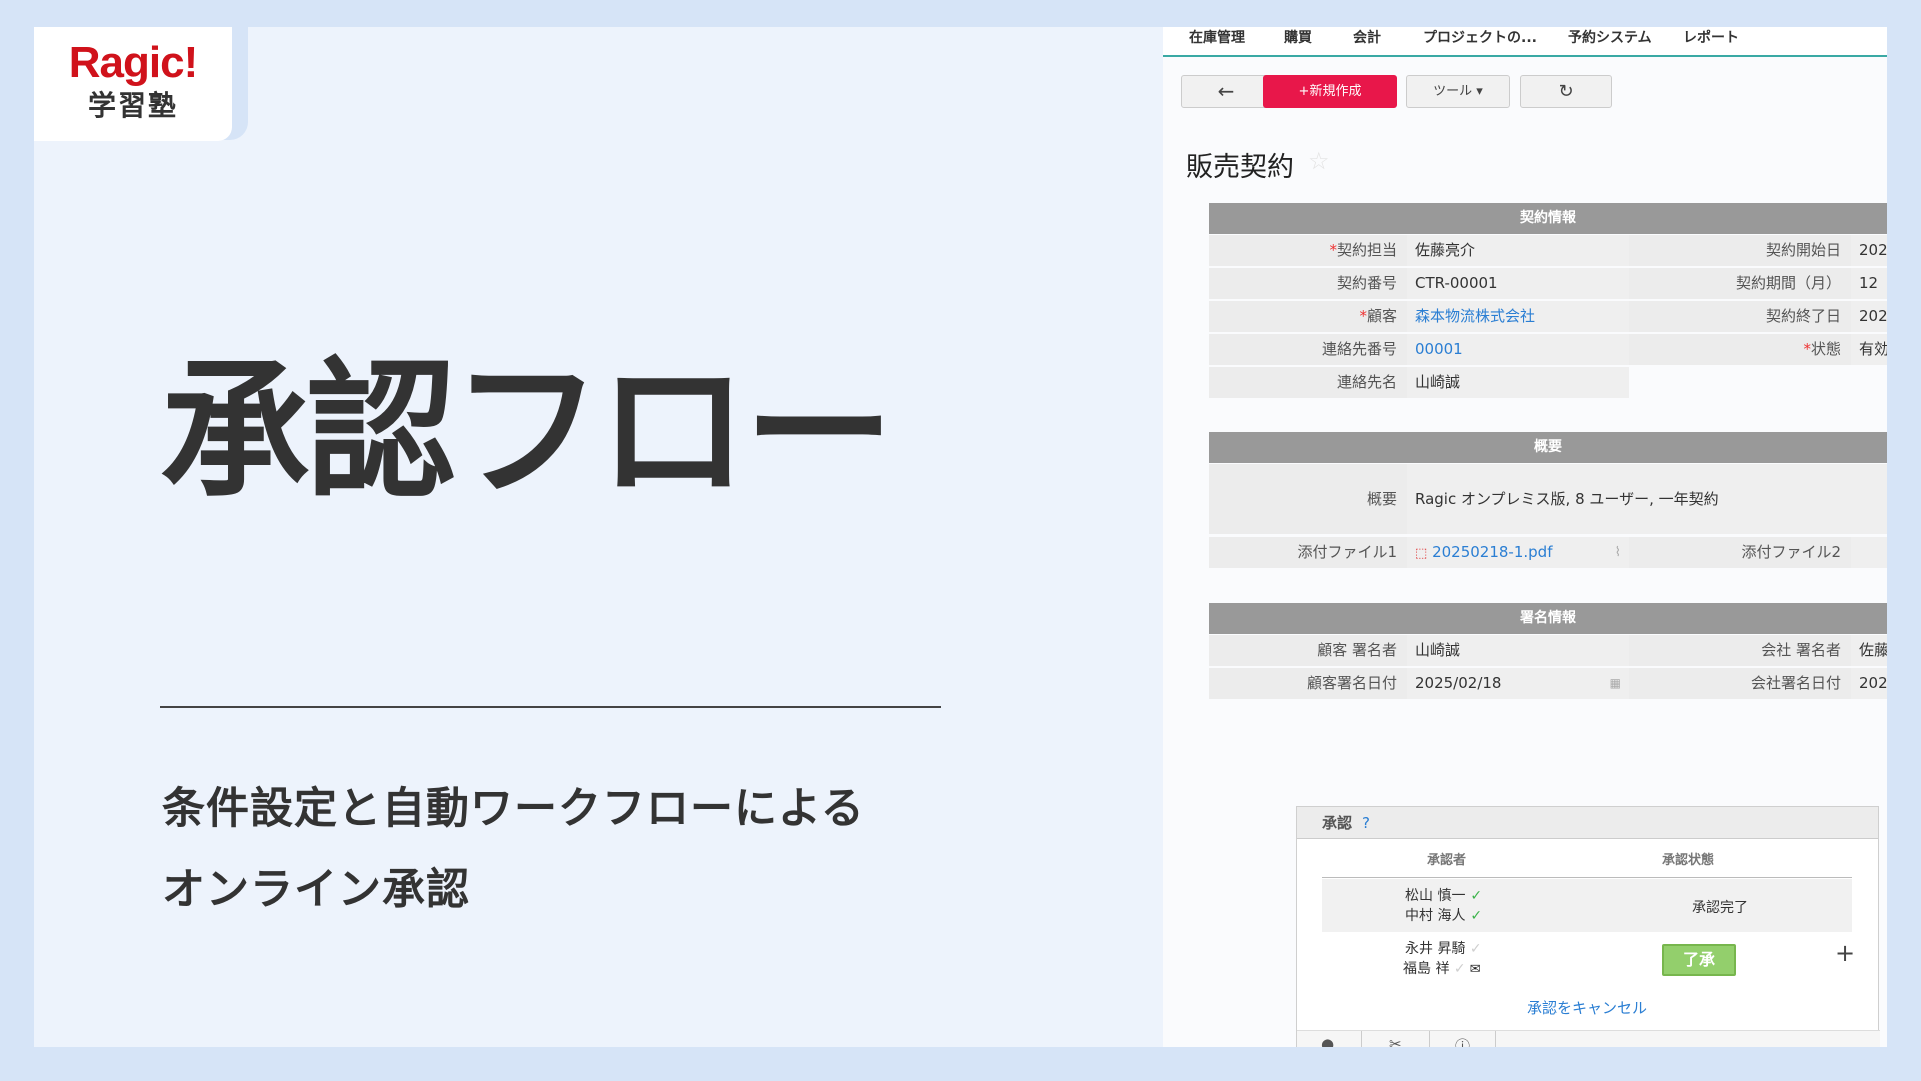 Image resolution: width=1921 pixels, height=1081 pixels. Describe the element at coordinates (1845, 953) in the screenshot. I see `add-approver-icon: +` at that location.